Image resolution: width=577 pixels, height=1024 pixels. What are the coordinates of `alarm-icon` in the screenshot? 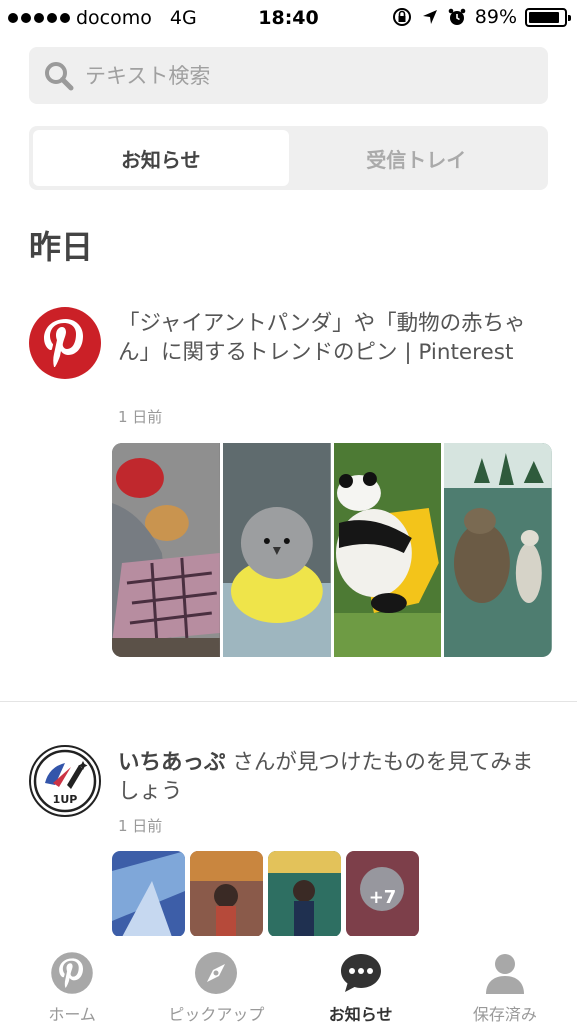 It's located at (457, 16).